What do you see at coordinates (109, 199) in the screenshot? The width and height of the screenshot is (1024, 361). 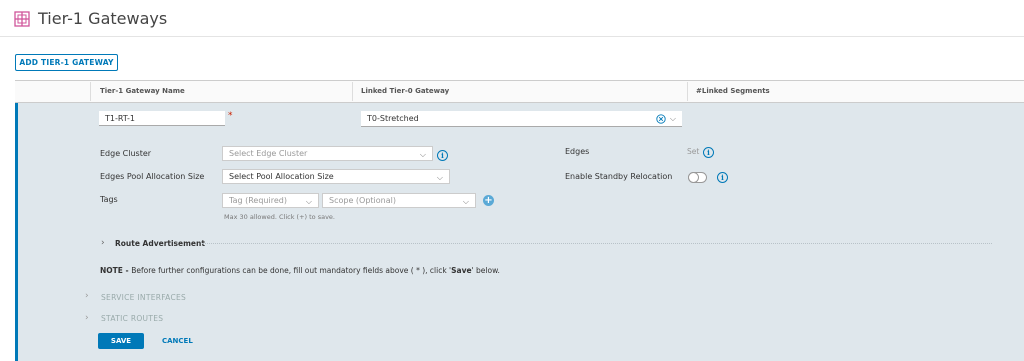 I see `tags-label: Tags` at bounding box center [109, 199].